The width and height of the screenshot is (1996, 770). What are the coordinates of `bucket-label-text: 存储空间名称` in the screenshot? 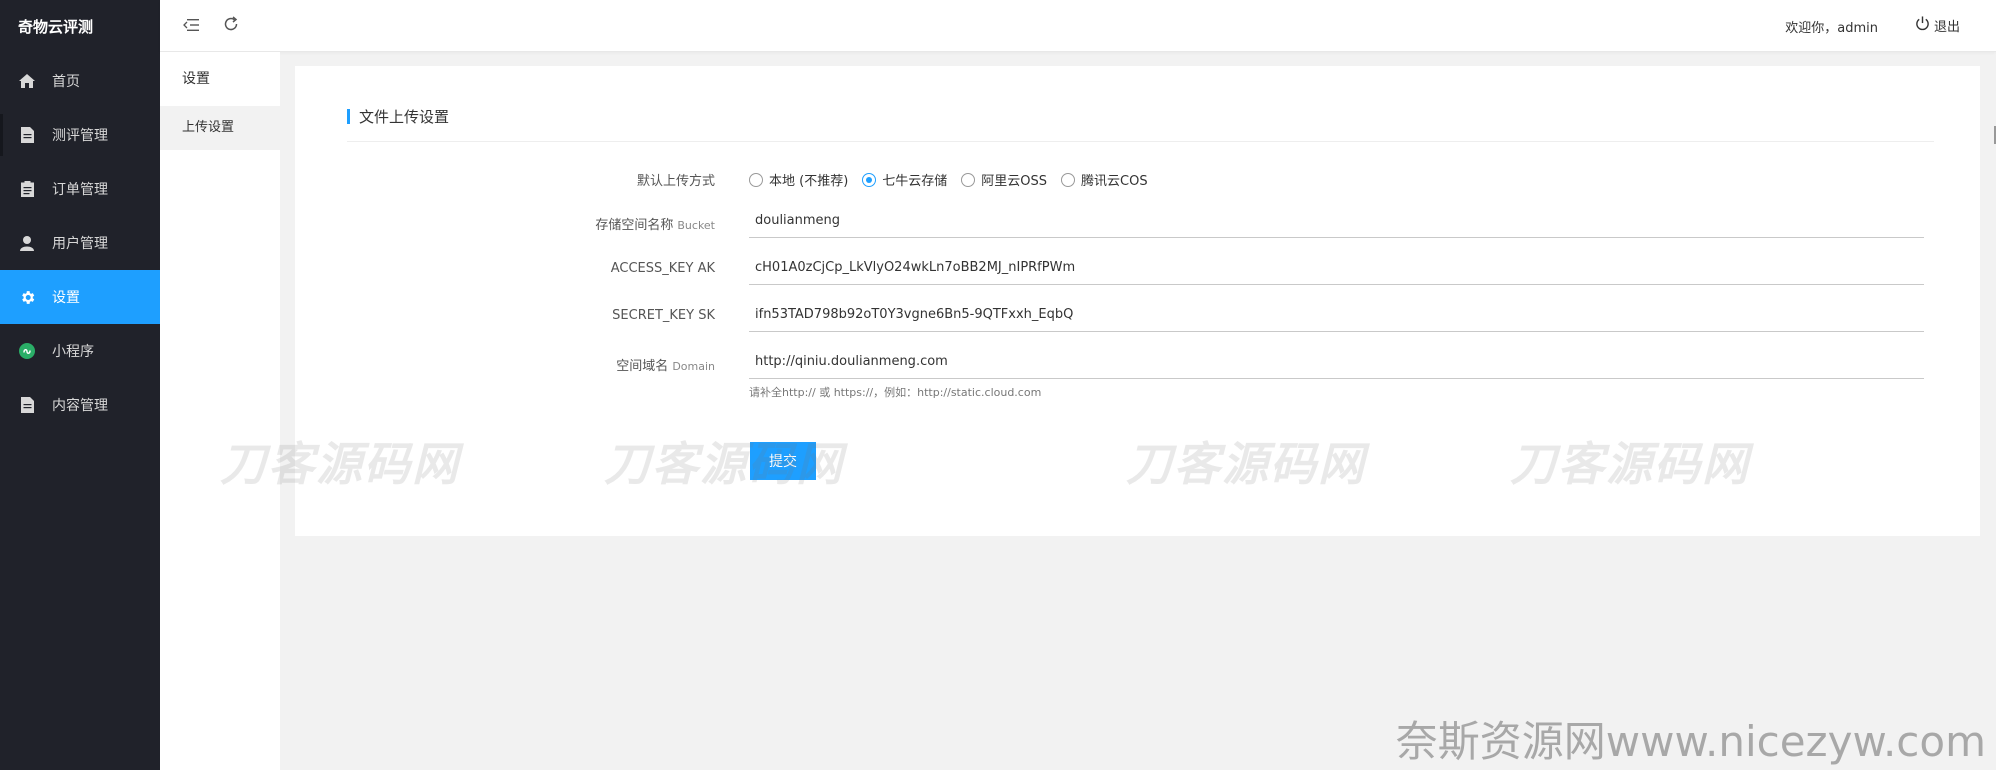 It's located at (634, 225).